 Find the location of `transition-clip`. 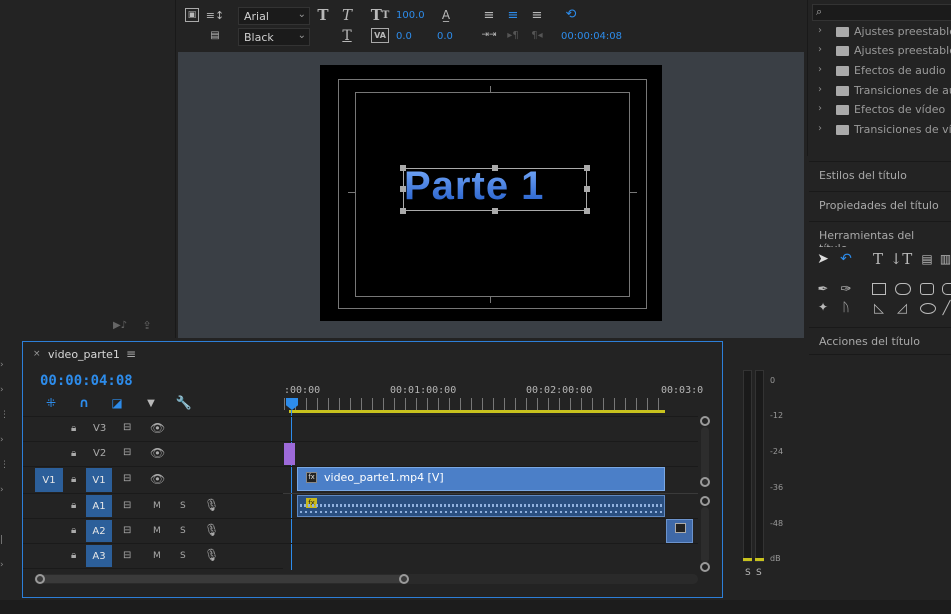

transition-clip is located at coordinates (679, 531).